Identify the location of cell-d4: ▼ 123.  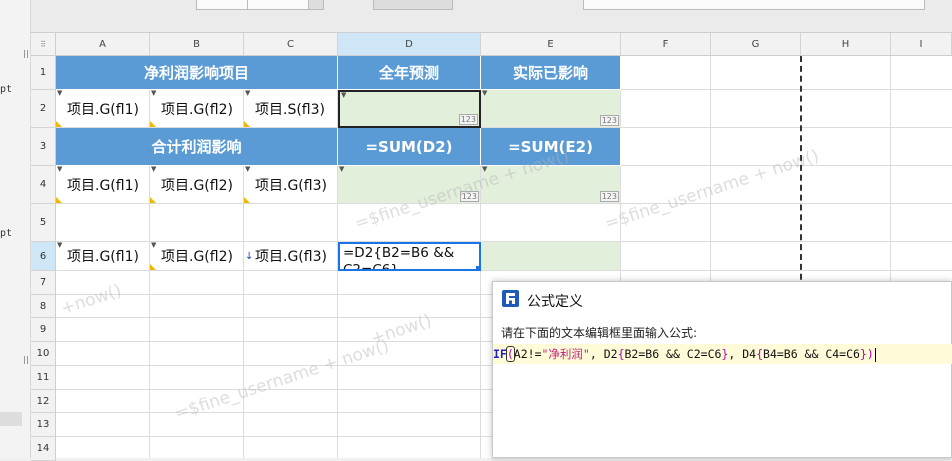
(409, 184).